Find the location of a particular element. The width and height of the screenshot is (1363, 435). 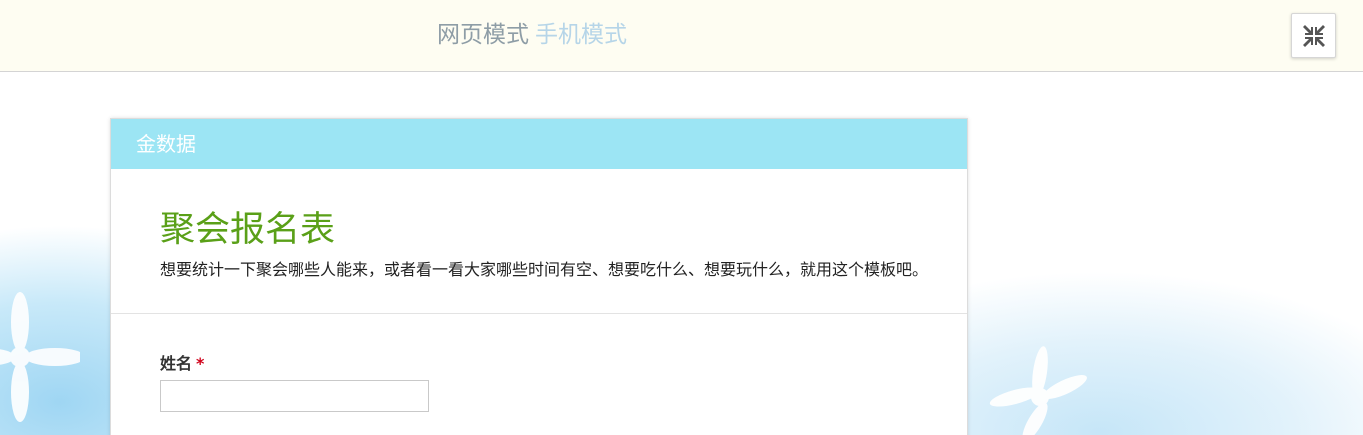

name-field-label: 姓名 * is located at coordinates (182, 364).